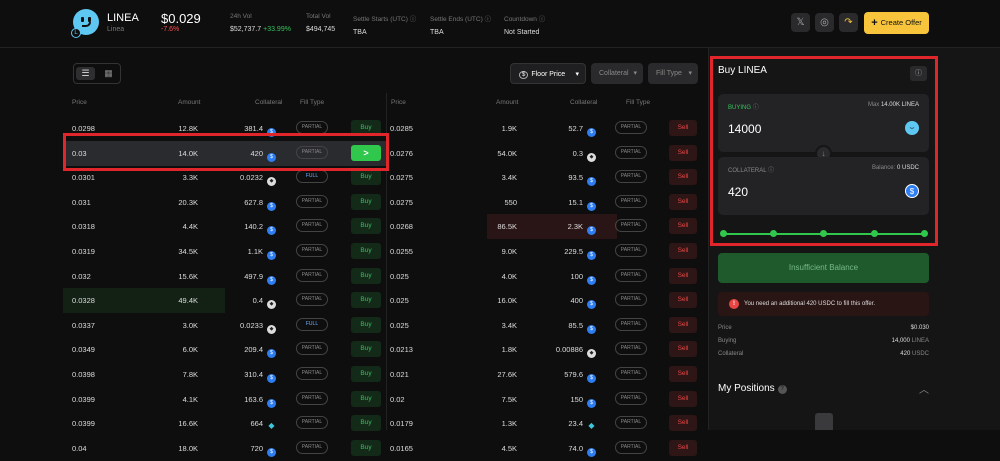 The height and width of the screenshot is (461, 1000). What do you see at coordinates (547, 276) in the screenshot?
I see `sell-order-row: 0.025 4.0K 100 $ PARTIAL Sell` at bounding box center [547, 276].